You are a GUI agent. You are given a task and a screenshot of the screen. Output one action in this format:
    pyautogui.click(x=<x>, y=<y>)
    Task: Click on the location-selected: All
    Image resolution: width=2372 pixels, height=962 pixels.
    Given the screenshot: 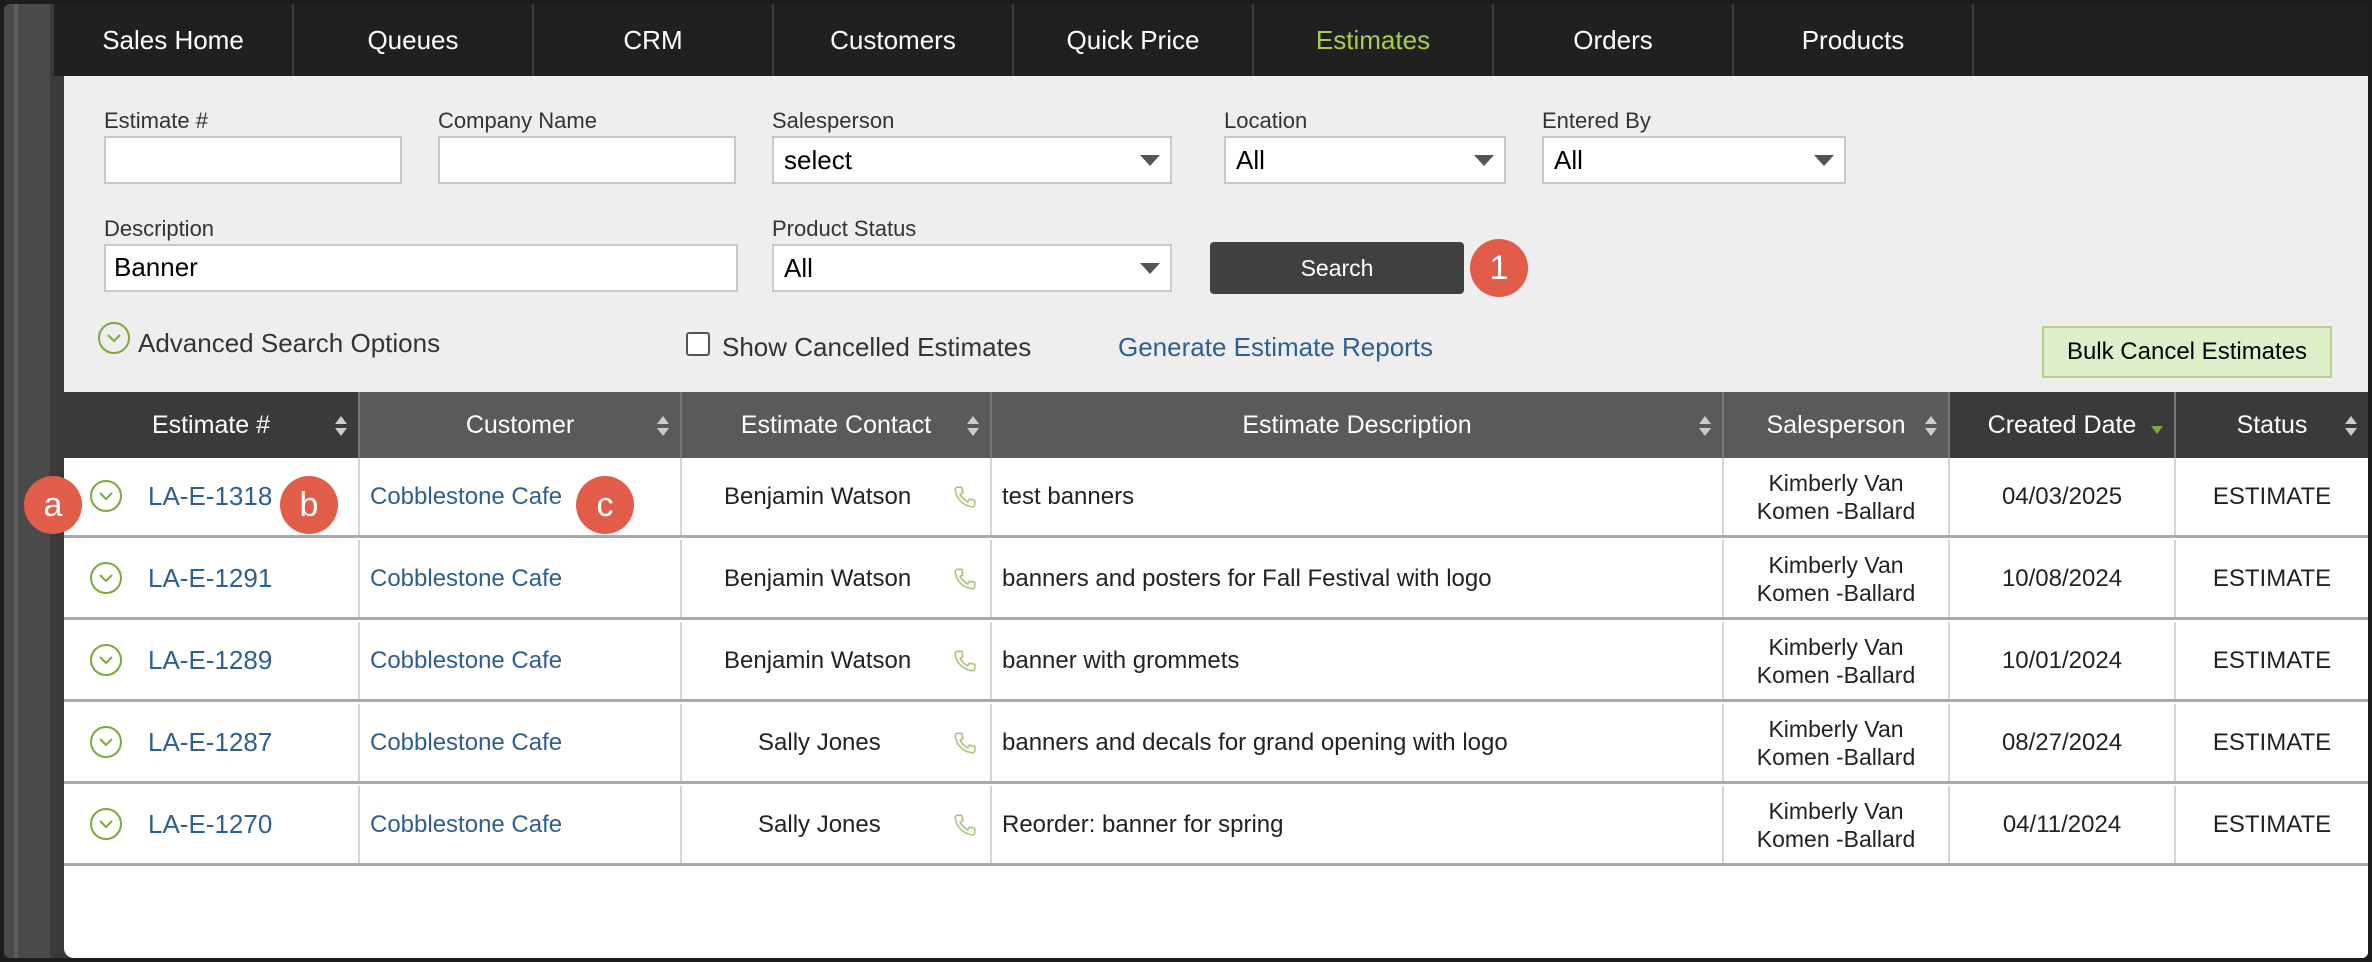 What is the action you would take?
    pyautogui.click(x=1250, y=159)
    